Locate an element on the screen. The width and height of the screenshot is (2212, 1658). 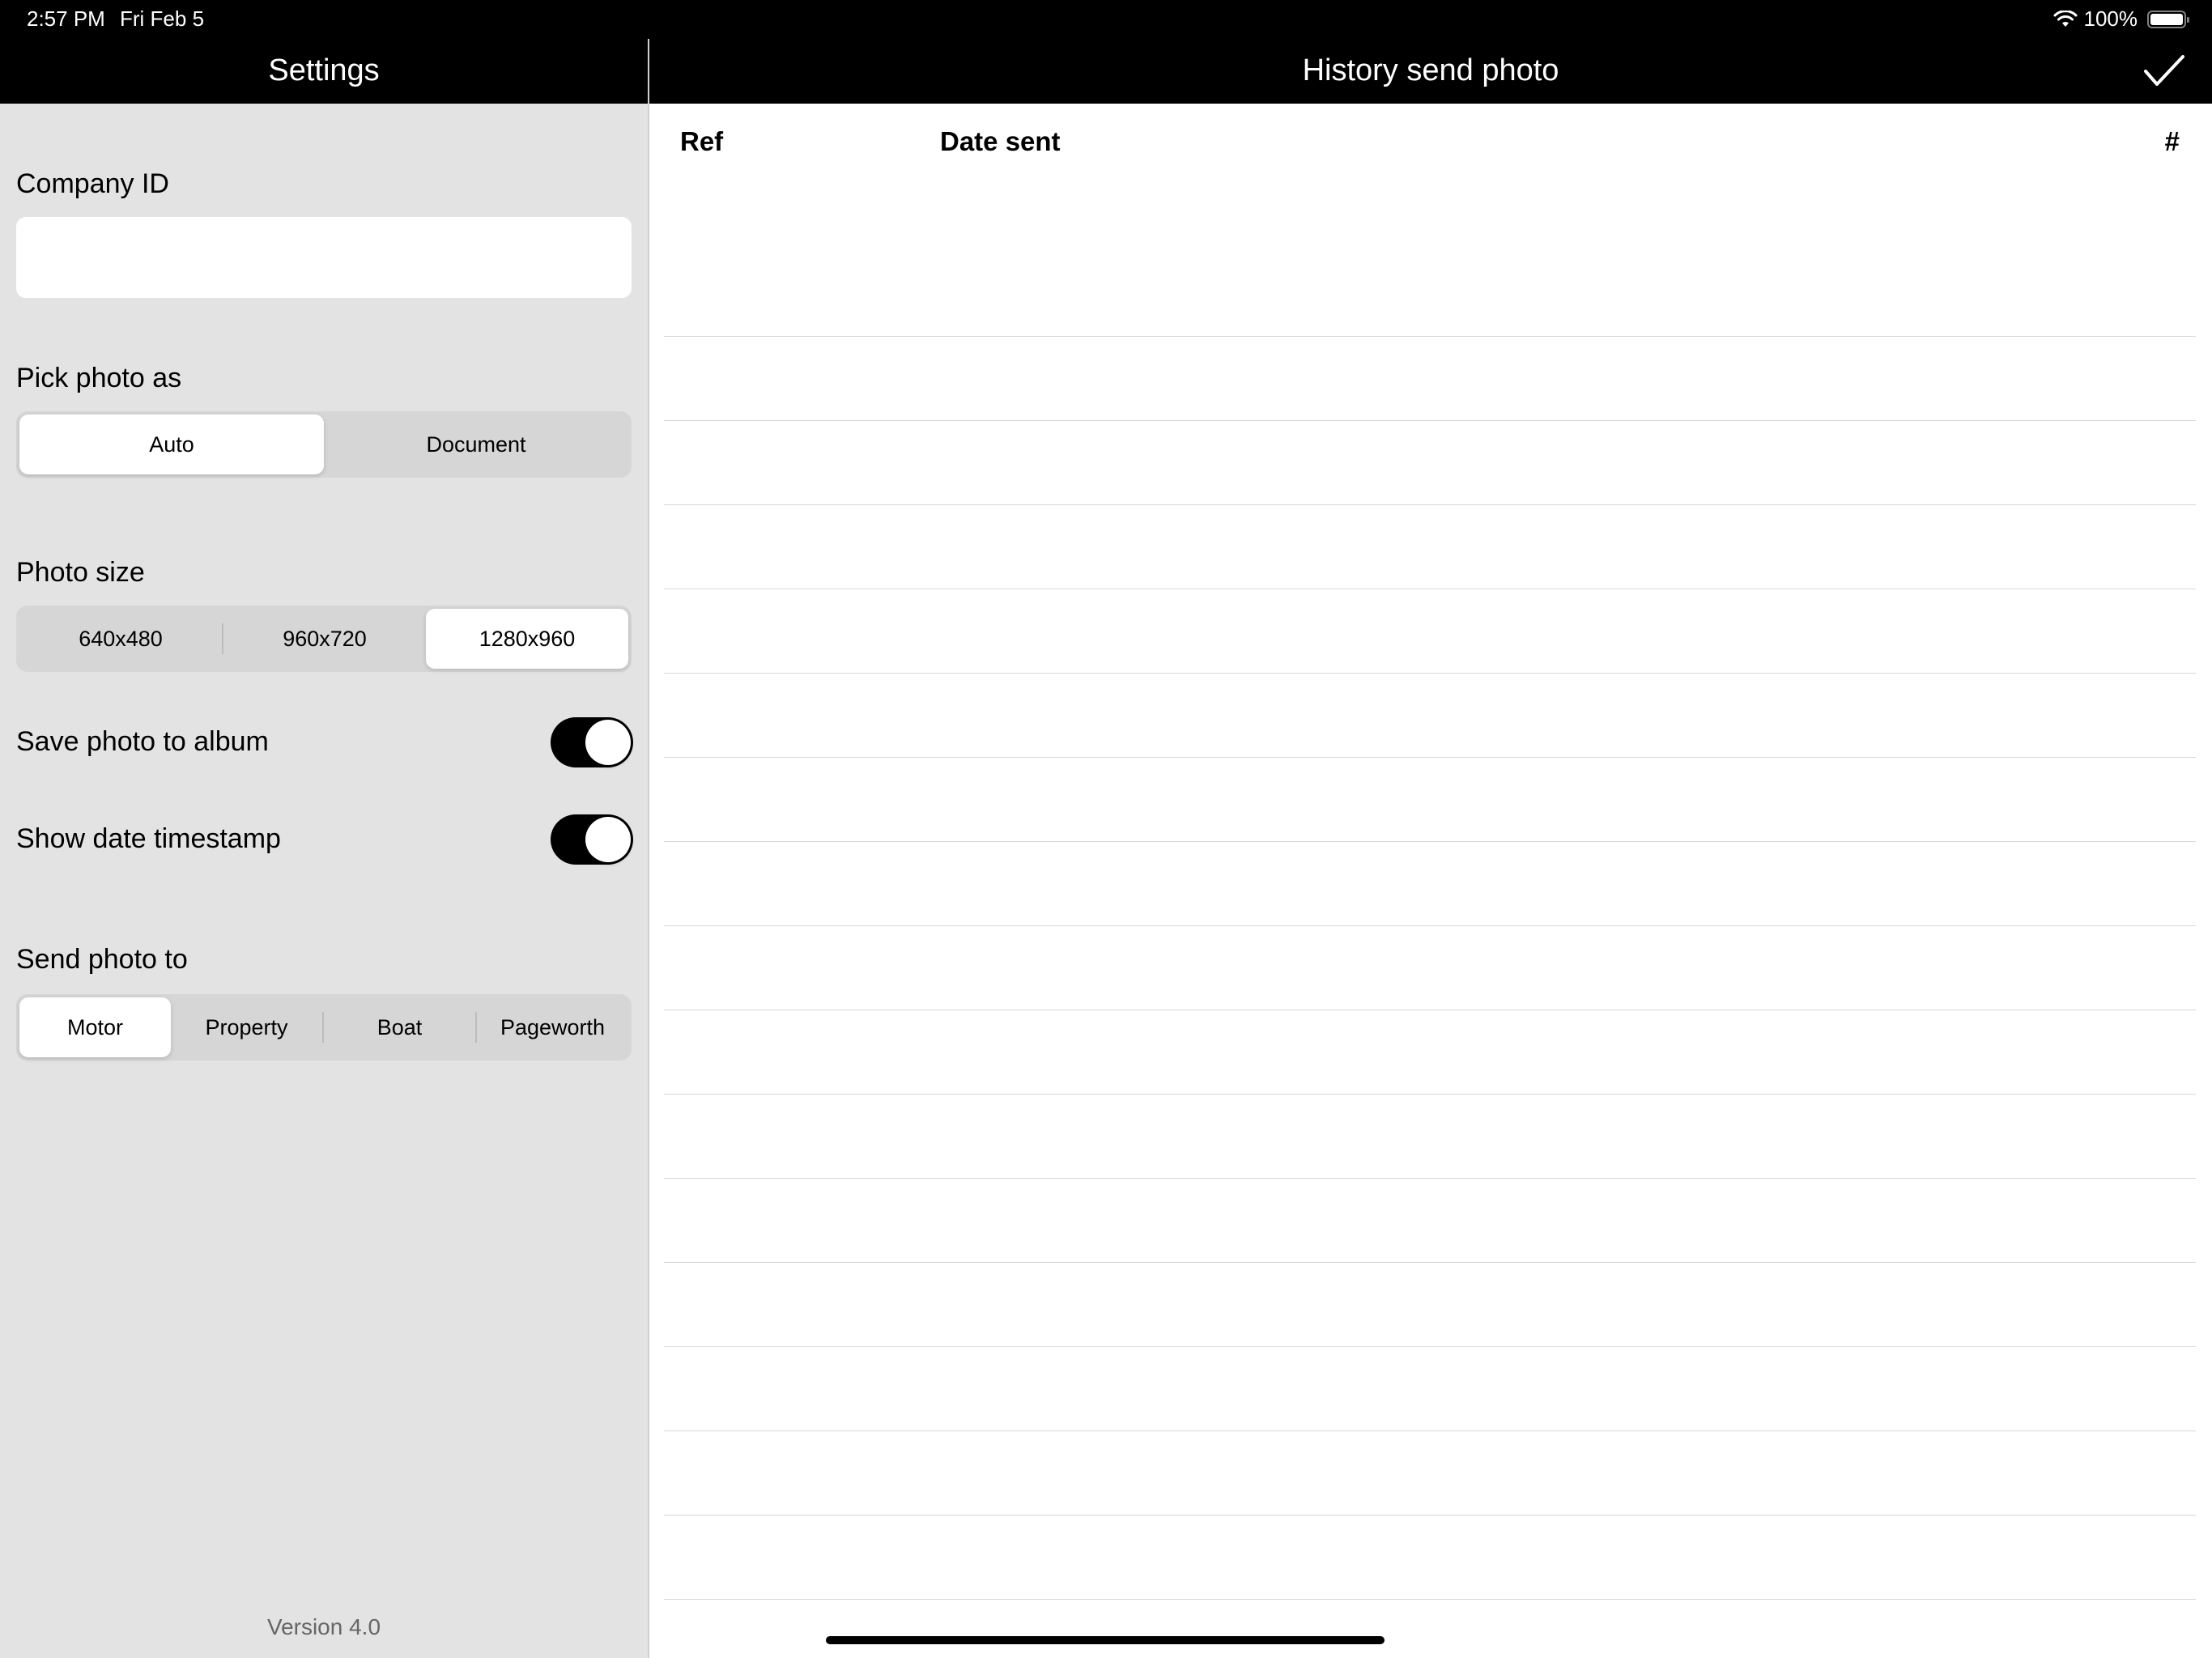
column-ref-header: Ref is located at coordinates (702, 141).